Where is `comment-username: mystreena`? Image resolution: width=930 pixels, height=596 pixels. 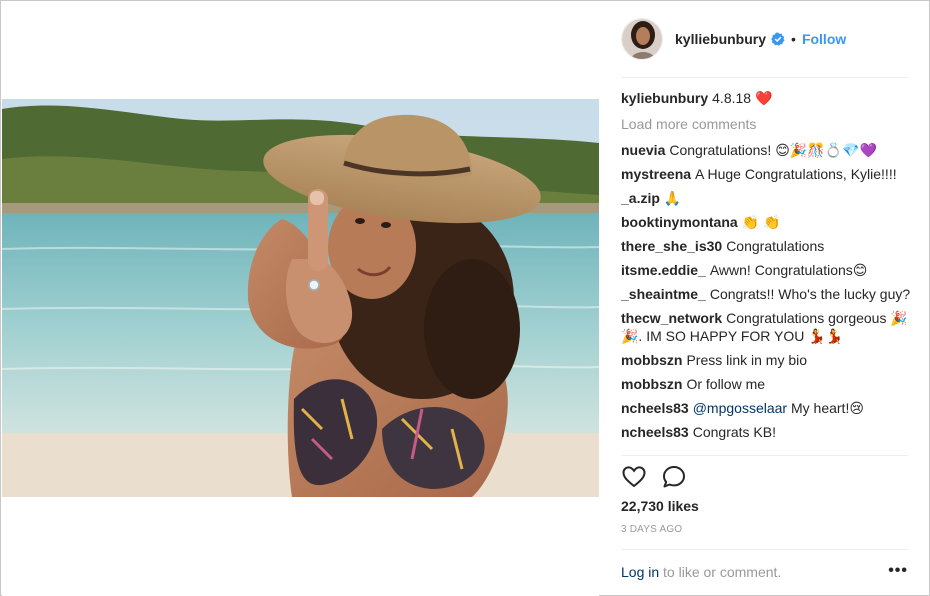
comment-username: mystreena is located at coordinates (656, 174).